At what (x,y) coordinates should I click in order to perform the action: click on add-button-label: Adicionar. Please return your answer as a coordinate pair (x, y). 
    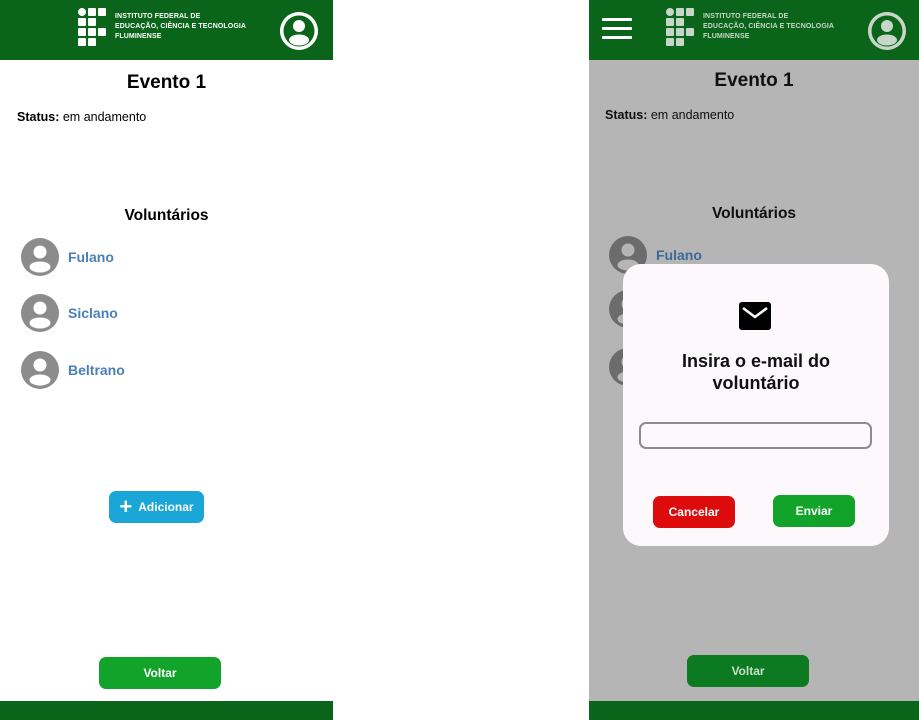
    Looking at the image, I should click on (166, 507).